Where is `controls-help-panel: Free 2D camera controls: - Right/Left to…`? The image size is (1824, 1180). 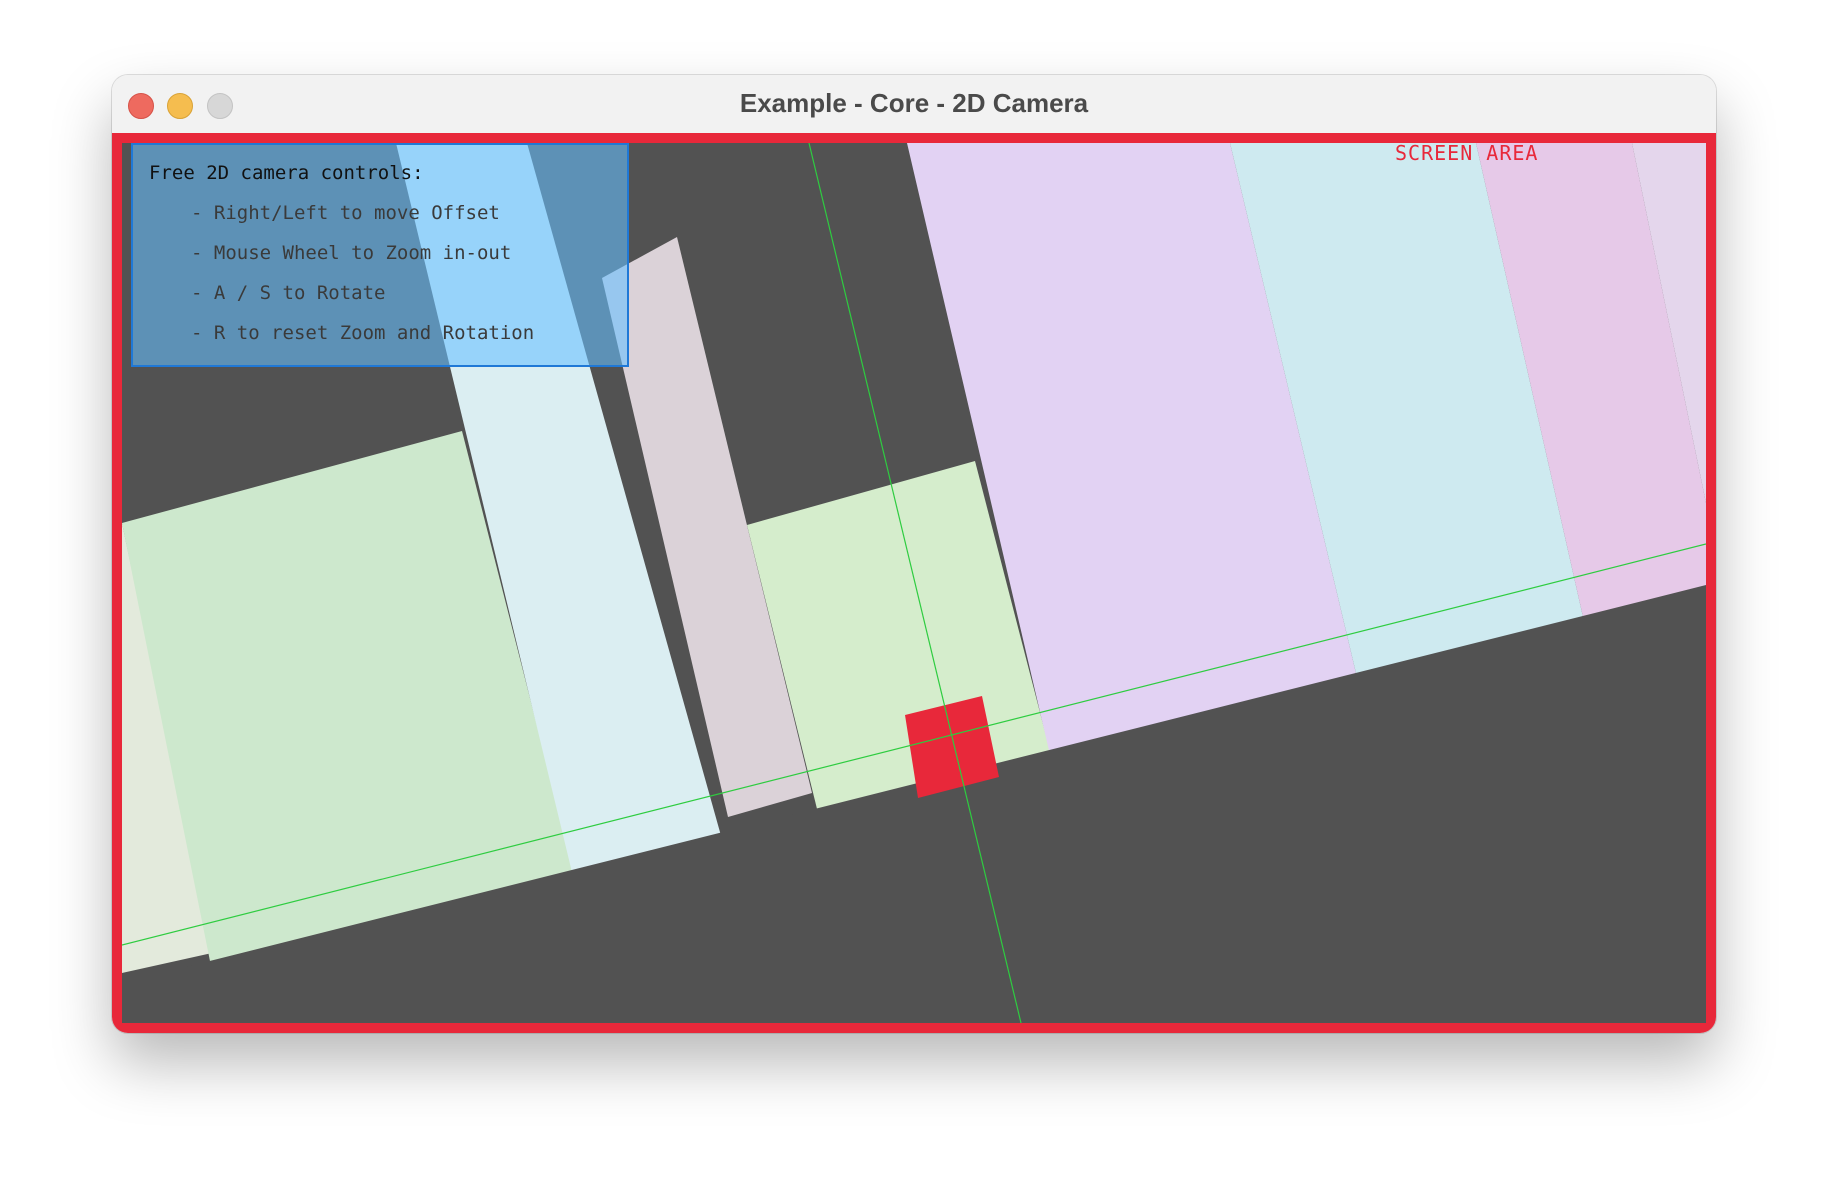
controls-help-panel: Free 2D camera controls: - Right/Left to… is located at coordinates (380, 255).